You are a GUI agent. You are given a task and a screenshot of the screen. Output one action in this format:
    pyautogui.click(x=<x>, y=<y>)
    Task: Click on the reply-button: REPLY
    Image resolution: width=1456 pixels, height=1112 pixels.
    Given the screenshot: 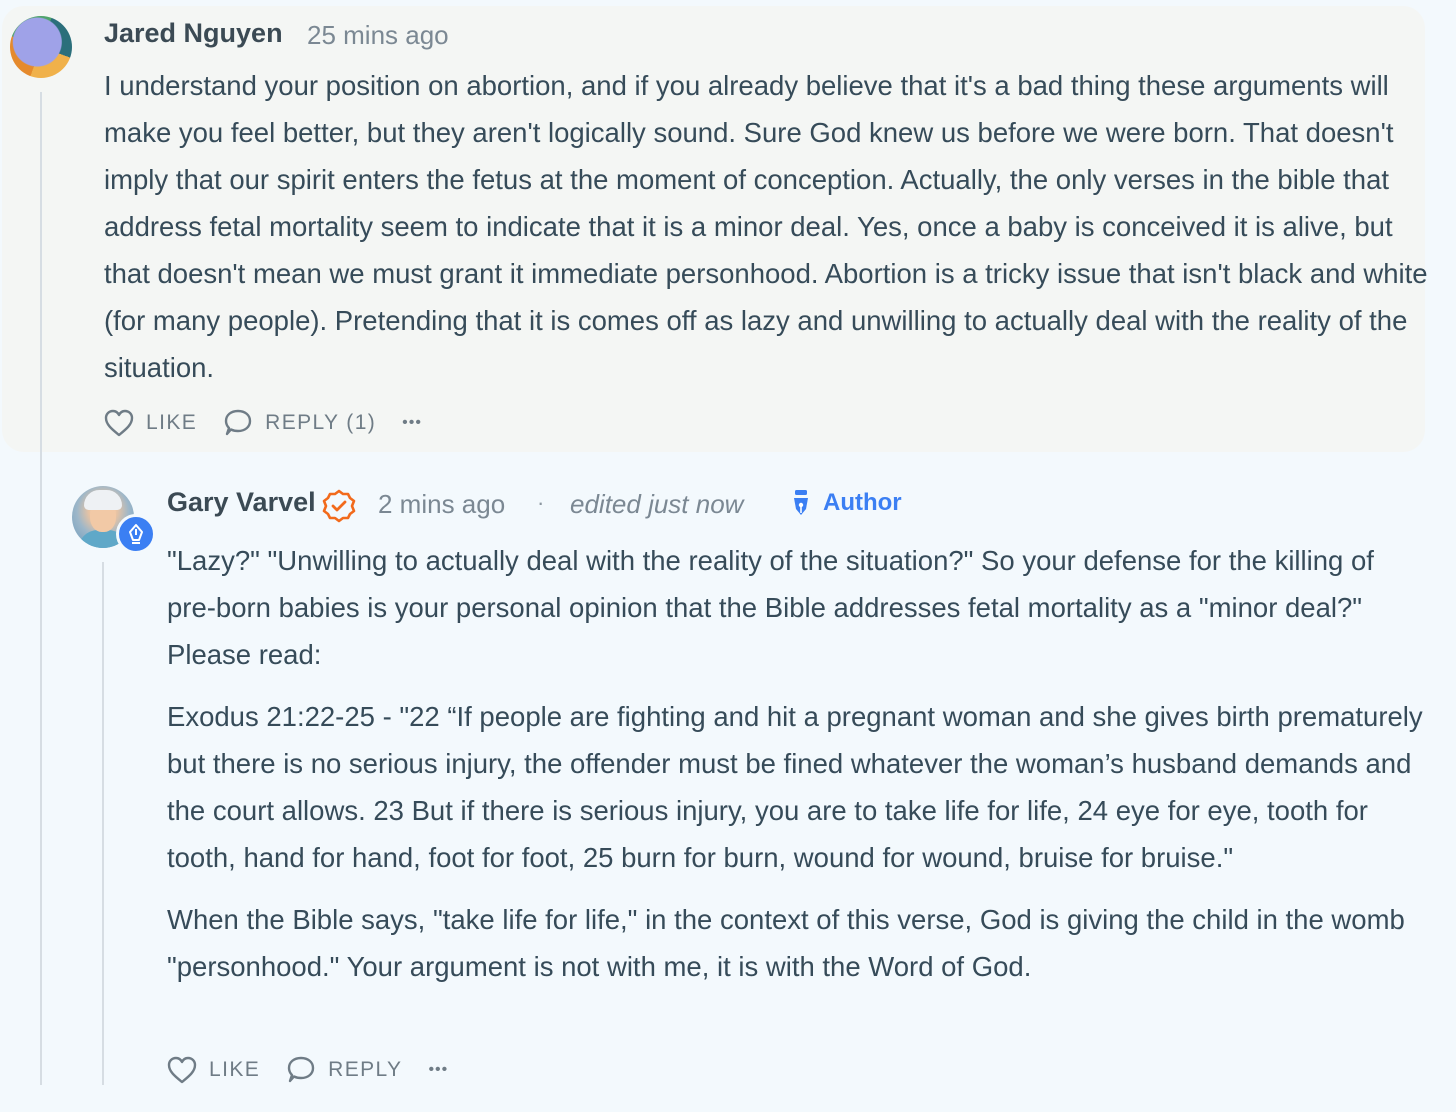 What is the action you would take?
    pyautogui.click(x=344, y=1070)
    